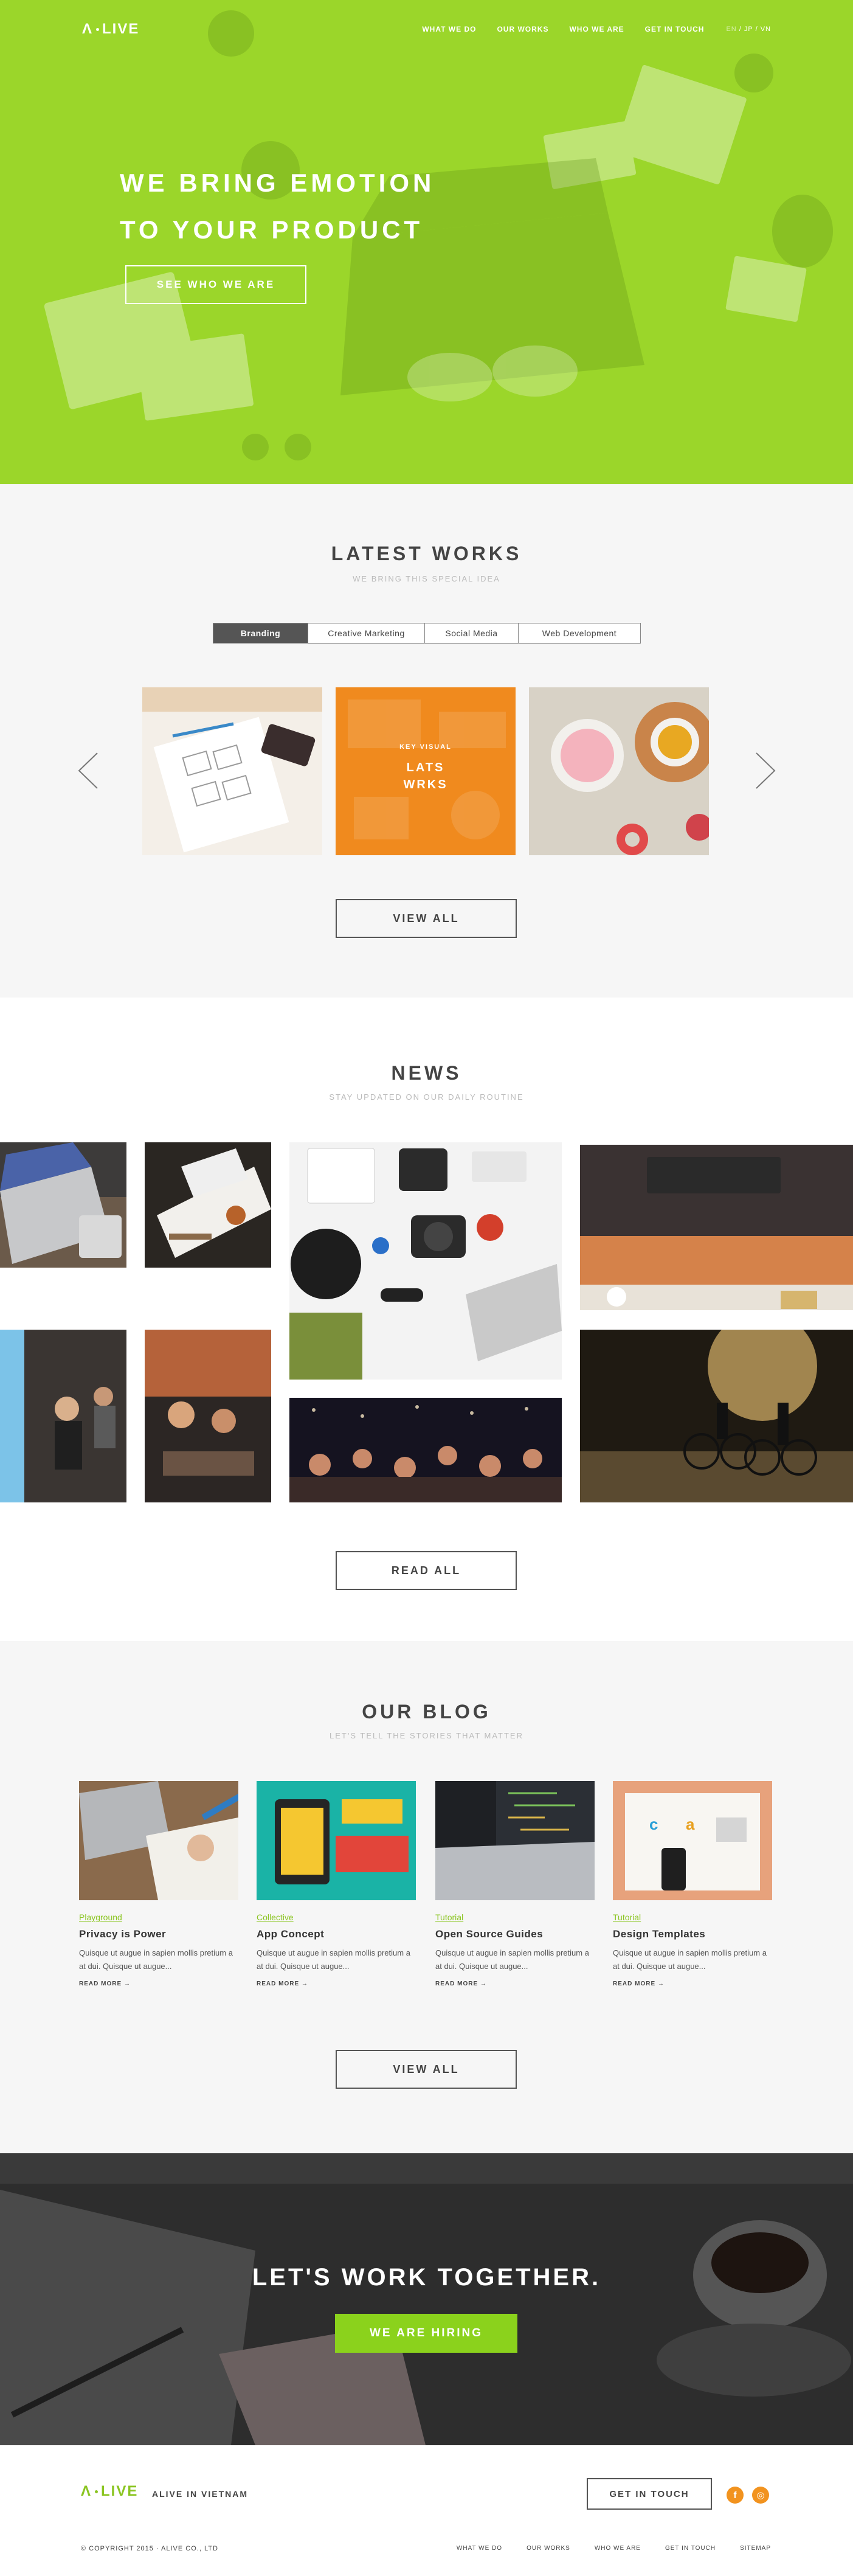 This screenshot has width=853, height=2576. I want to click on news-subtitle: STAY UPDATED ON OUR DAILY ROUTINE, so click(426, 1097).